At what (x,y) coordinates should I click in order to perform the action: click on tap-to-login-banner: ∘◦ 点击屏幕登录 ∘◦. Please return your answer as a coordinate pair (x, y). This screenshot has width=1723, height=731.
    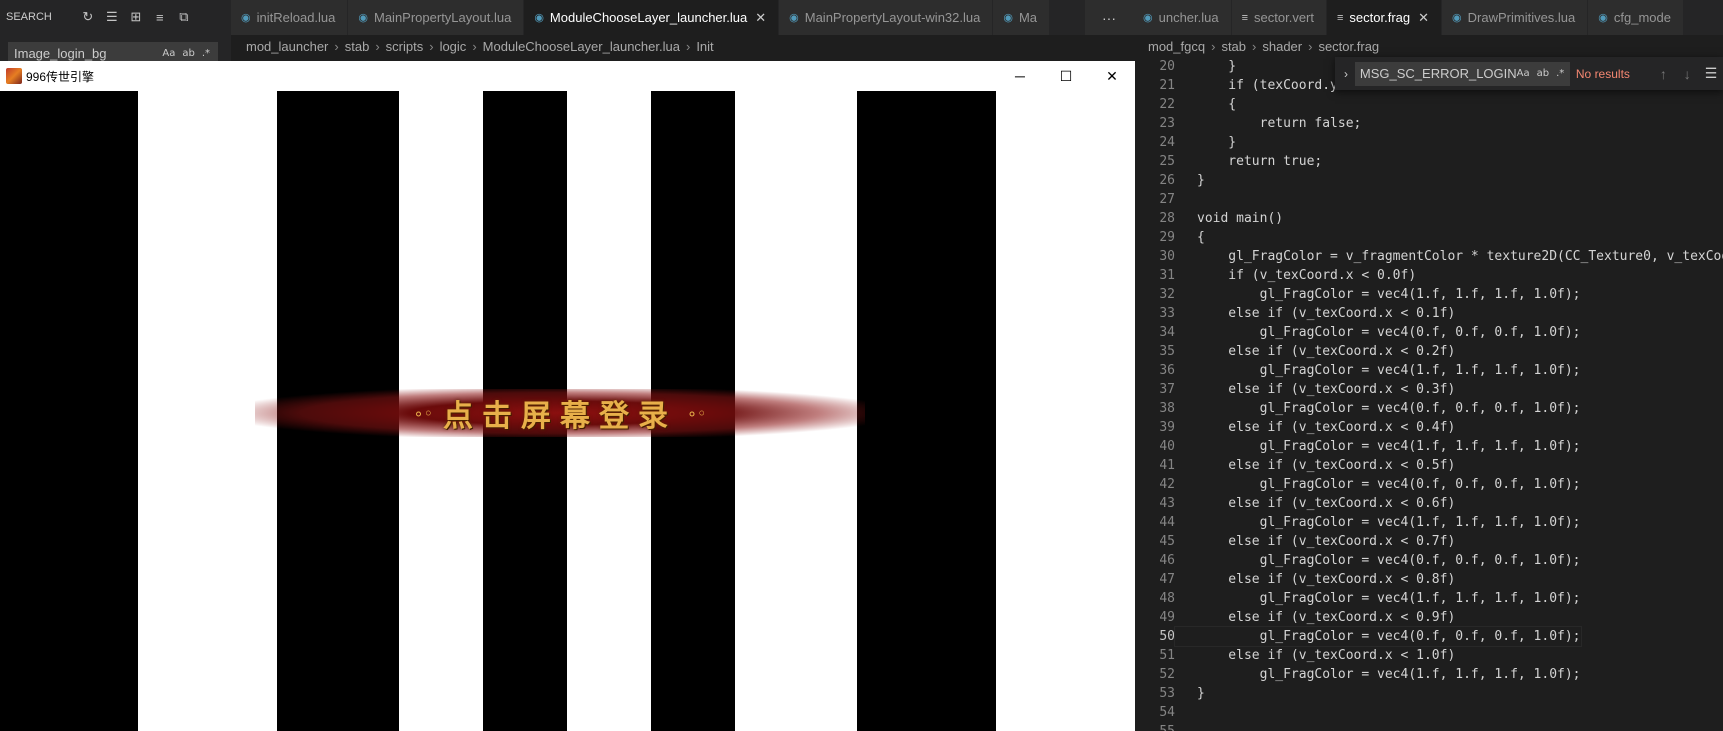
    Looking at the image, I should click on (560, 413).